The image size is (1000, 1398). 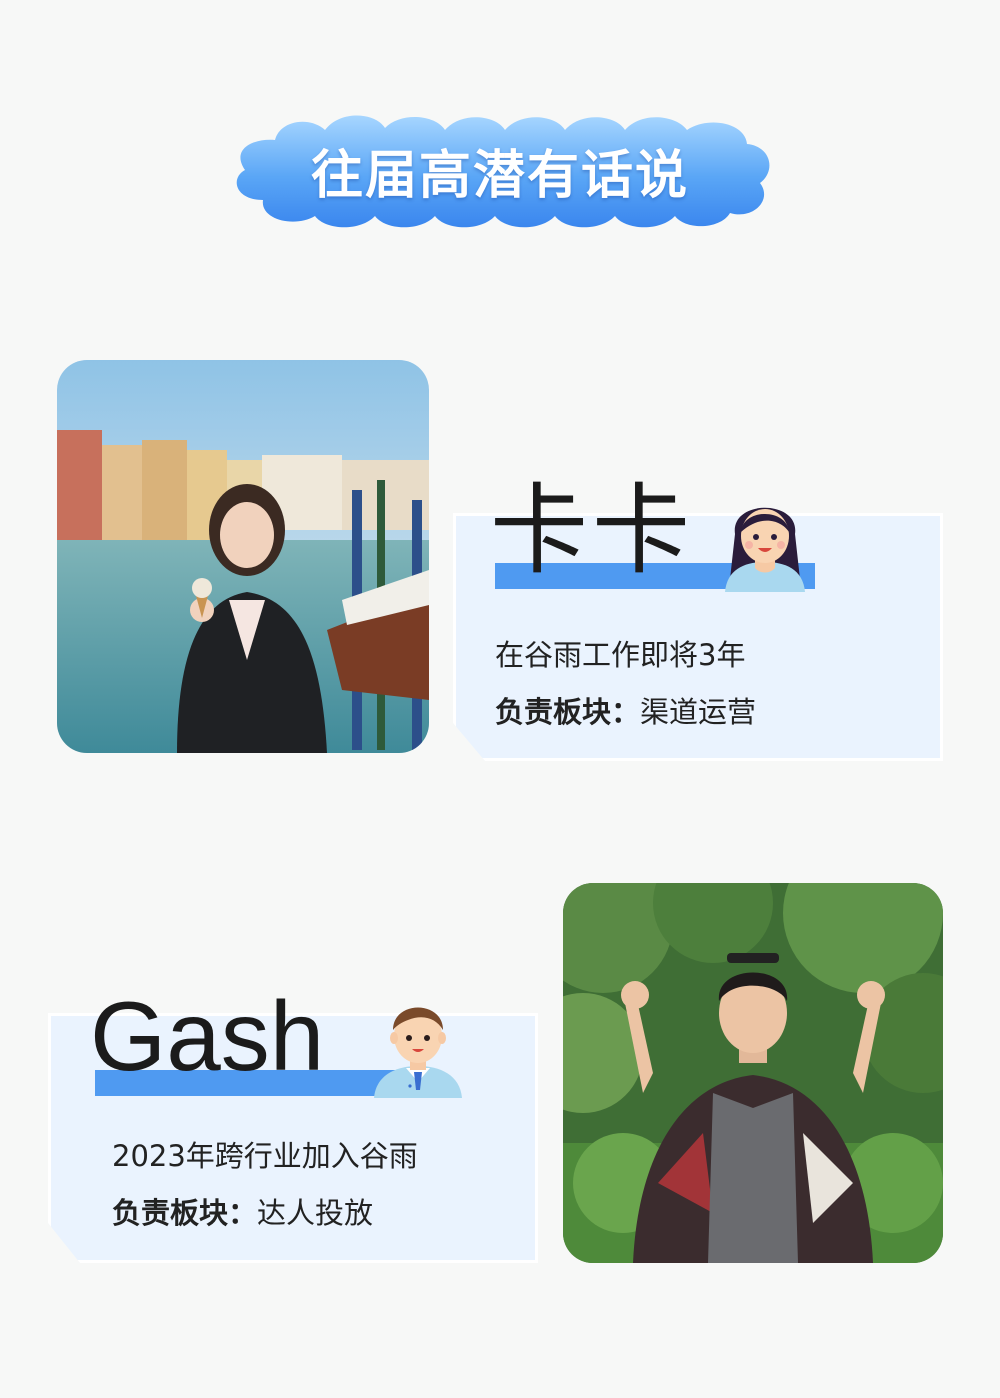 What do you see at coordinates (765, 538) in the screenshot?
I see `girl-avatar-icon` at bounding box center [765, 538].